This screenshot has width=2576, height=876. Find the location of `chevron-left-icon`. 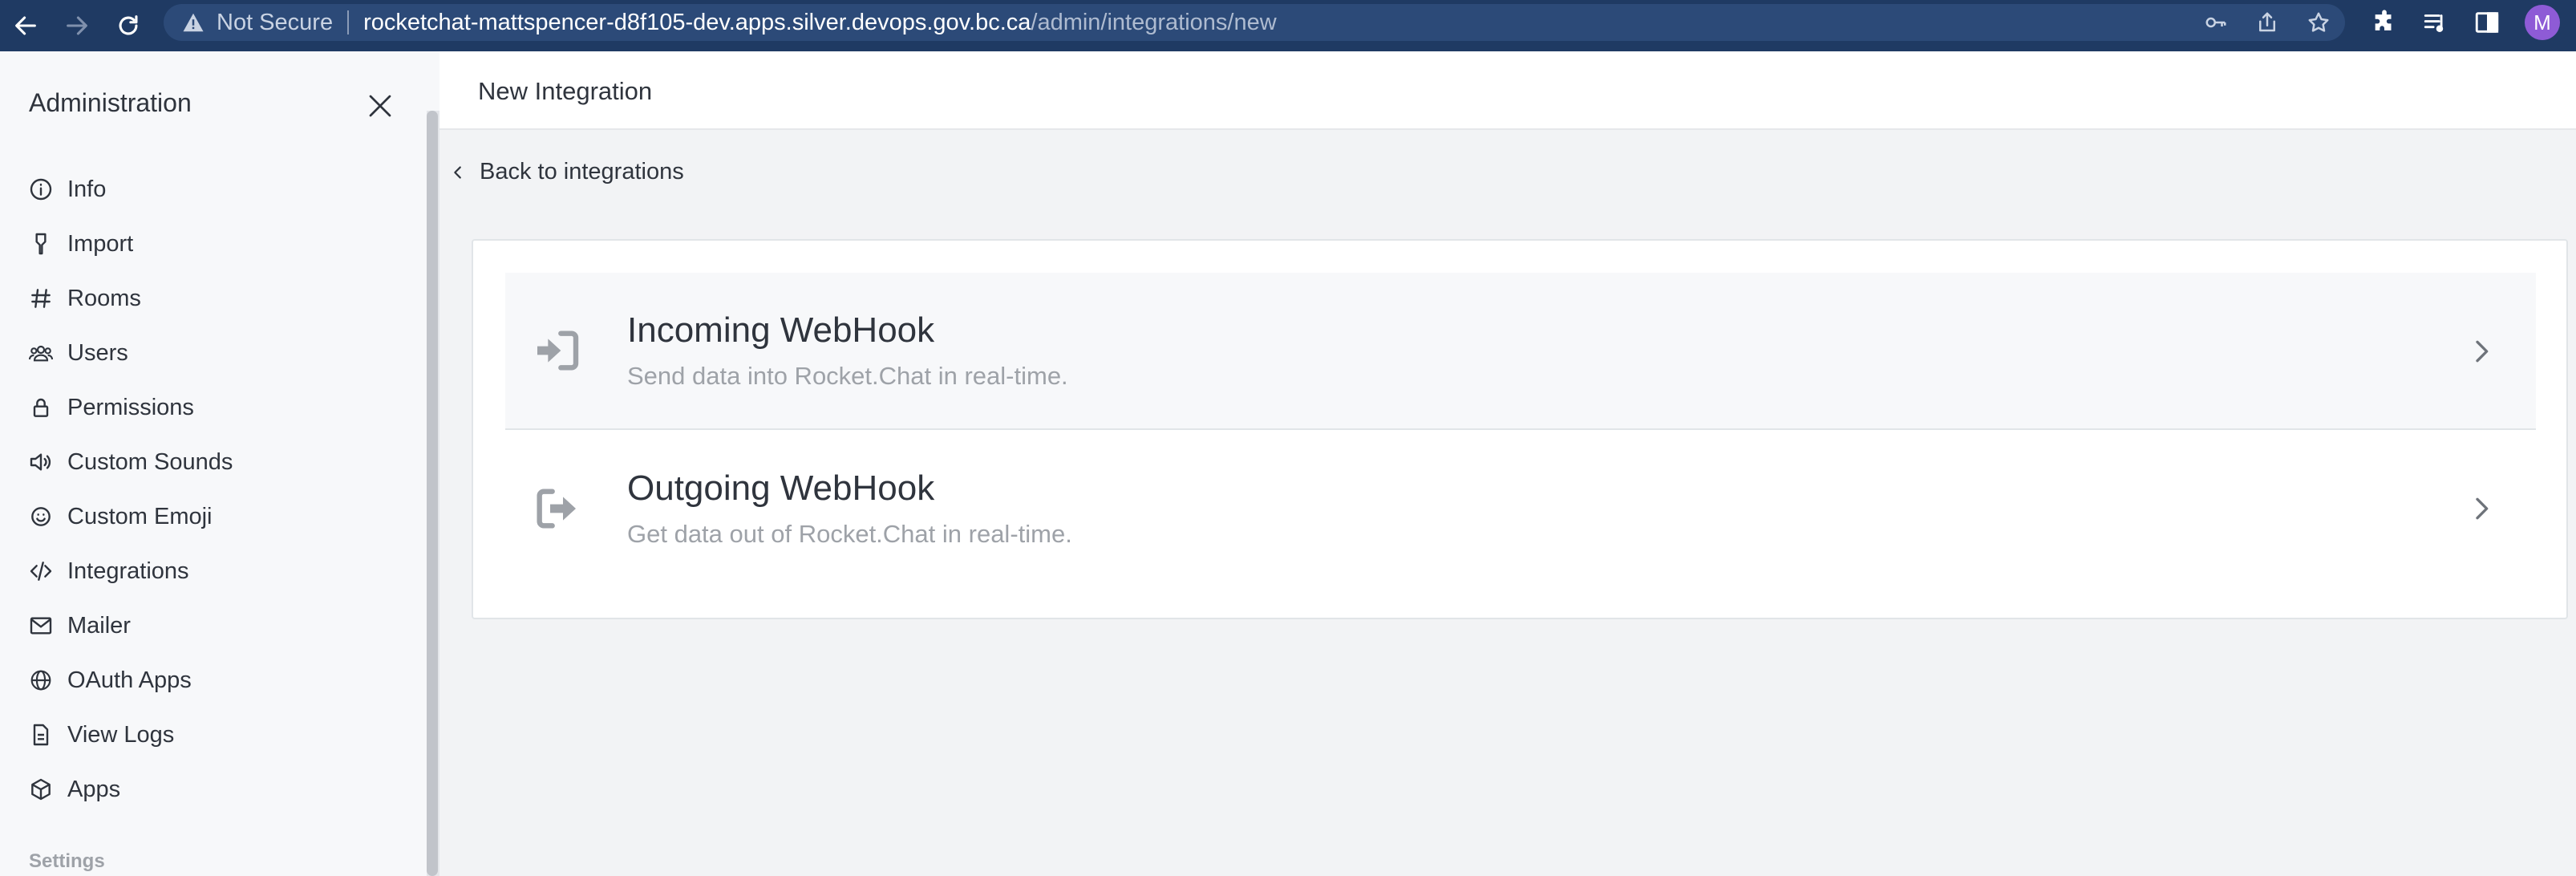

chevron-left-icon is located at coordinates (457, 172).